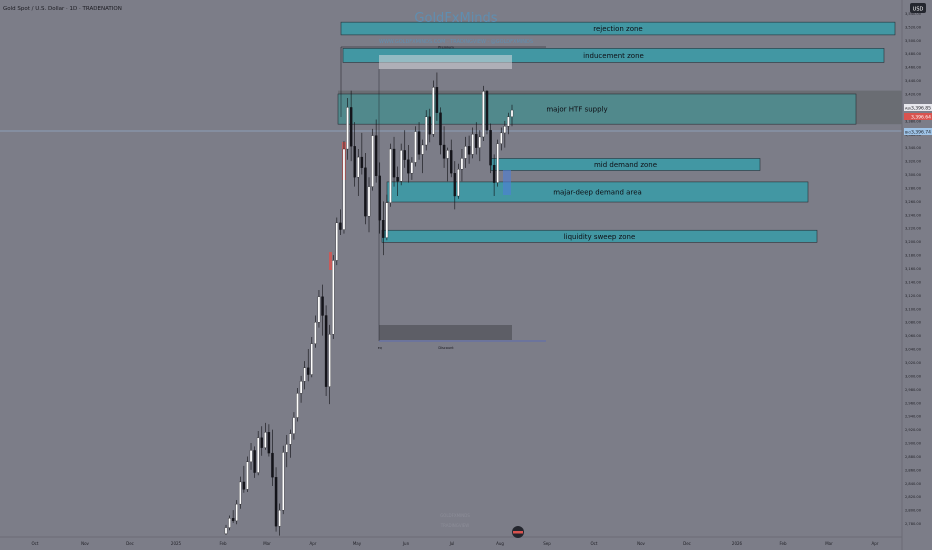 This screenshot has width=932, height=550. Describe the element at coordinates (380, 348) in the screenshot. I see `eq-label: EQ` at that location.